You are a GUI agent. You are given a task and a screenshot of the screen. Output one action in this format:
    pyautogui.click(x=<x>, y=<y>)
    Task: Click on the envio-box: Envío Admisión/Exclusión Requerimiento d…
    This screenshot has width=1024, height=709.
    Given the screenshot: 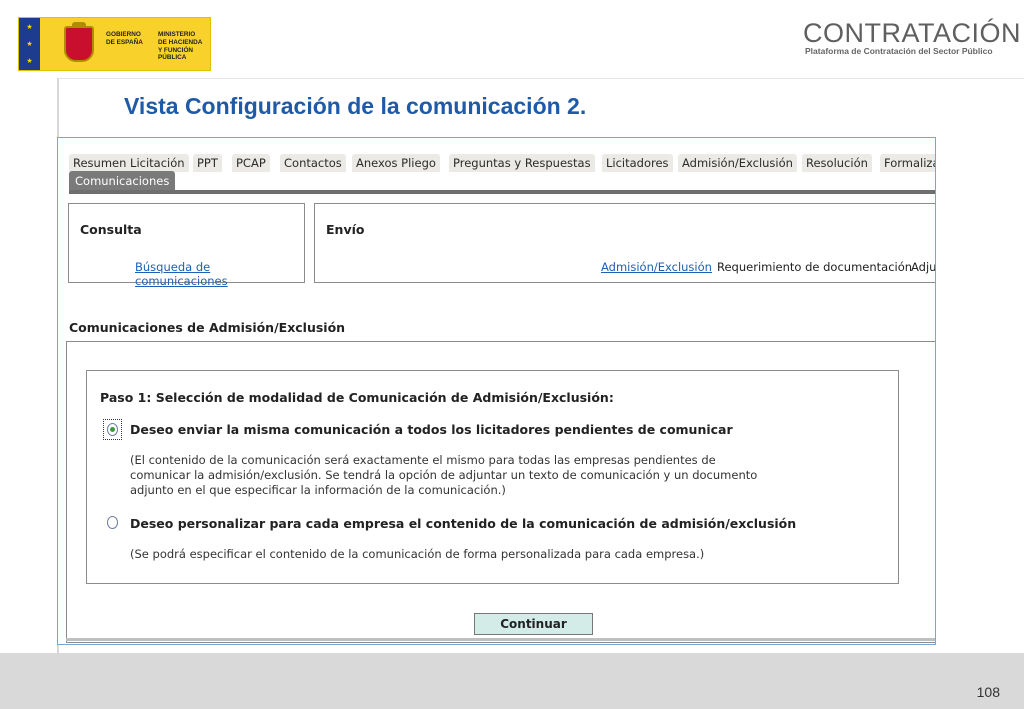 What is the action you would take?
    pyautogui.click(x=624, y=243)
    